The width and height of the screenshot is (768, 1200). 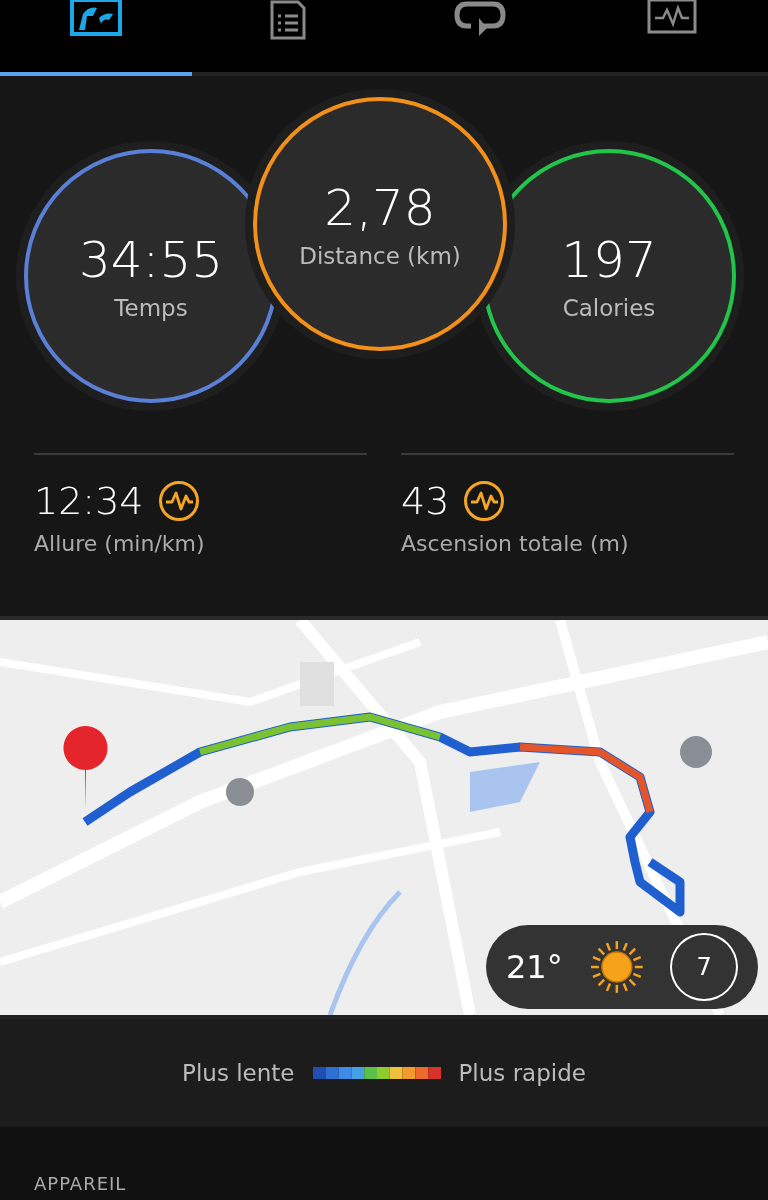 I want to click on temperature: 21°, so click(x=534, y=967).